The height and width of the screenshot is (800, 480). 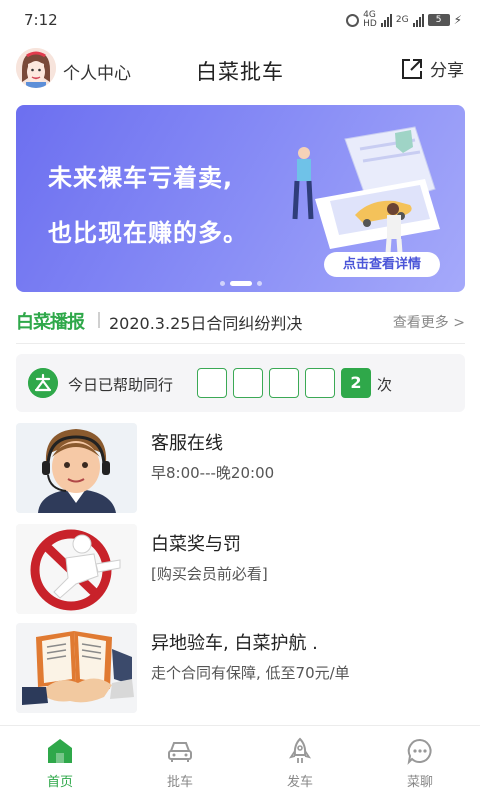 I want to click on tab-home: 首页, so click(x=60, y=763).